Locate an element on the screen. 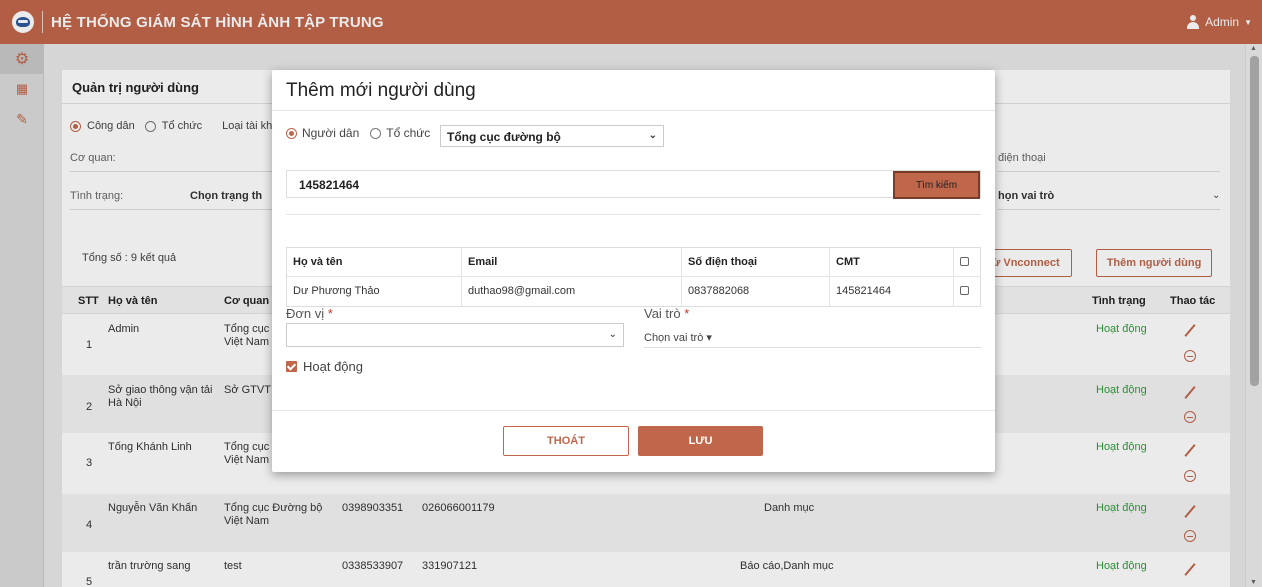  unit-label-text: Đơn vị is located at coordinates (305, 313).